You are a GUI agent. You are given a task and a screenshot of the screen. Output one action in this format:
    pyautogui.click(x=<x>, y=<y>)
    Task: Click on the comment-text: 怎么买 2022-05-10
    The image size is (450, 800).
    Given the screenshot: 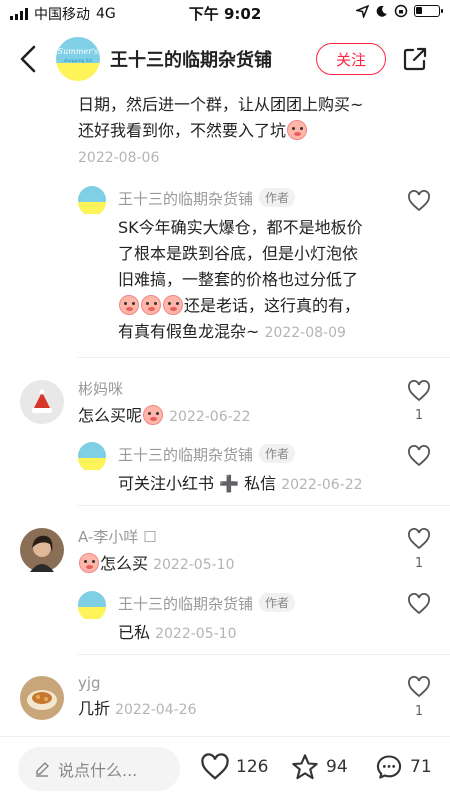 What is the action you would take?
    pyautogui.click(x=156, y=564)
    